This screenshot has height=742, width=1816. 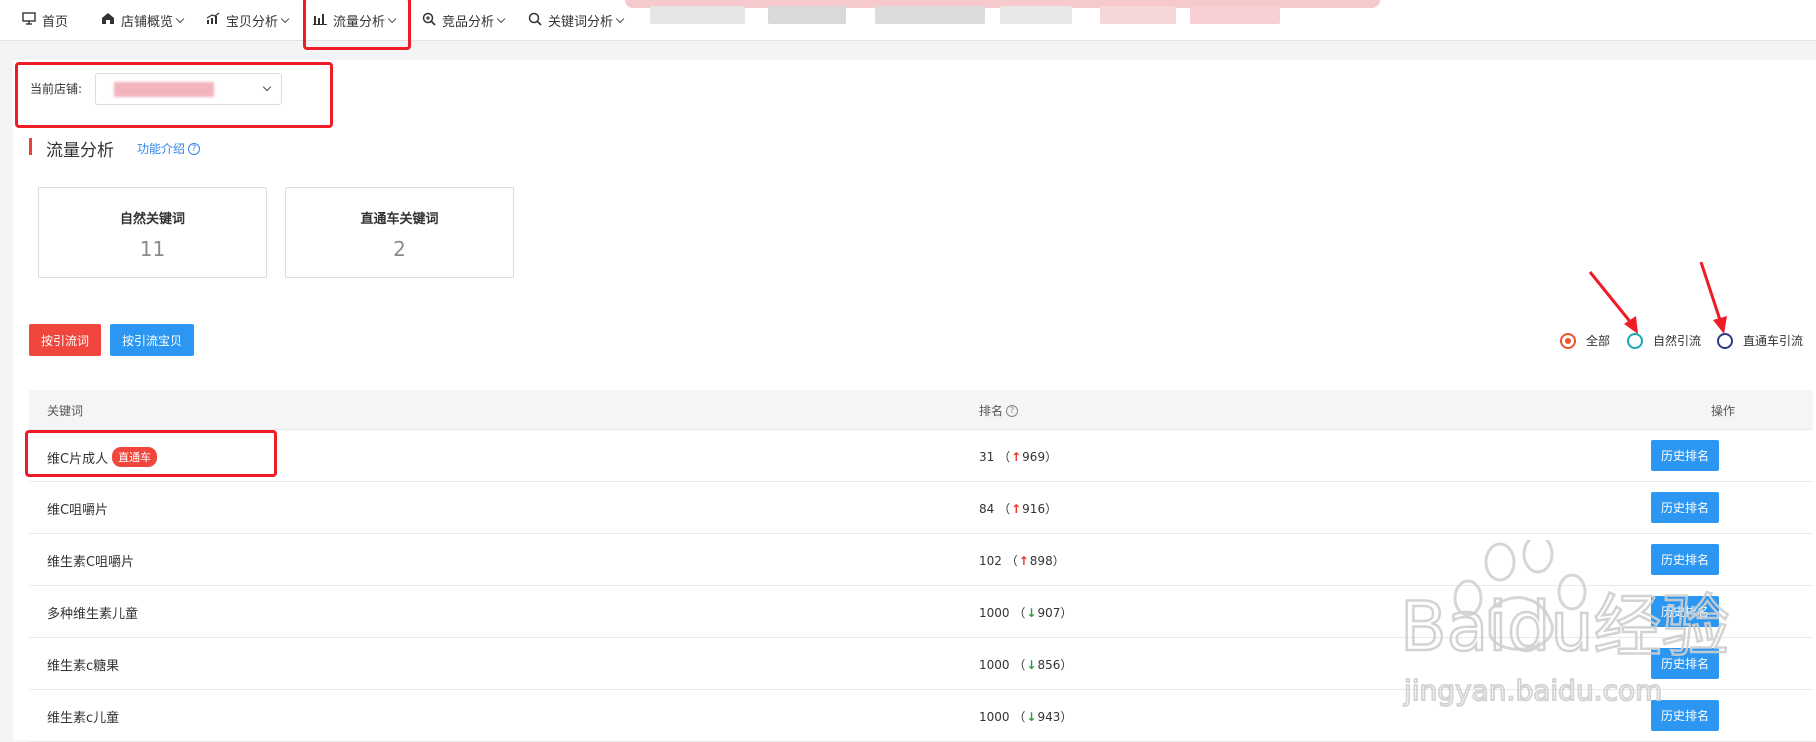 I want to click on rank-cell: 1000 （↓ 856）, so click(x=1026, y=665).